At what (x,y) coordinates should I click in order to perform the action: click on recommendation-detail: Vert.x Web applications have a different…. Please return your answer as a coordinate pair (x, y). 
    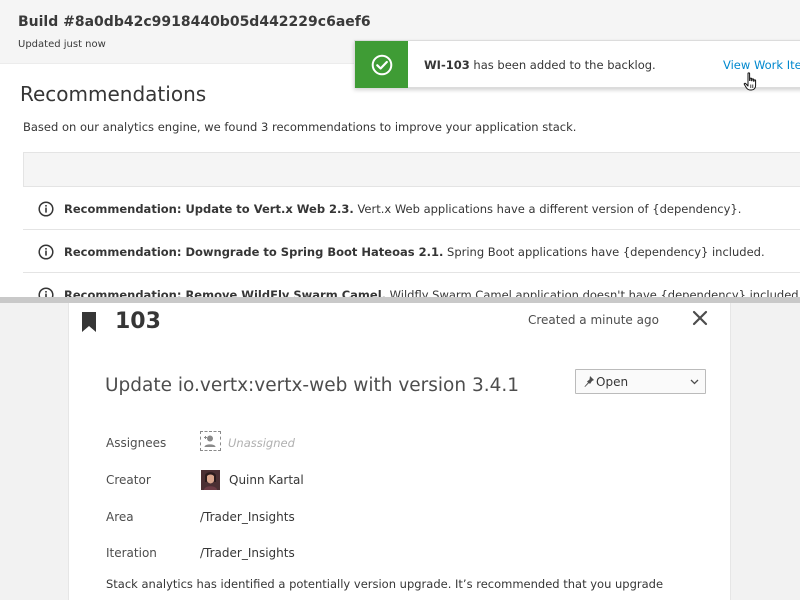
    Looking at the image, I should click on (547, 209).